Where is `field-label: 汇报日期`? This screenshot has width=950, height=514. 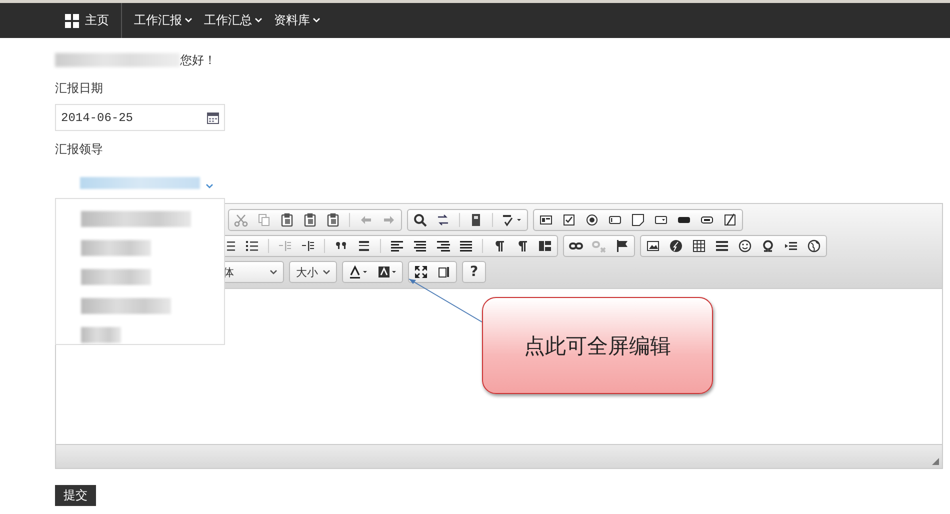 field-label: 汇报日期 is located at coordinates (79, 88).